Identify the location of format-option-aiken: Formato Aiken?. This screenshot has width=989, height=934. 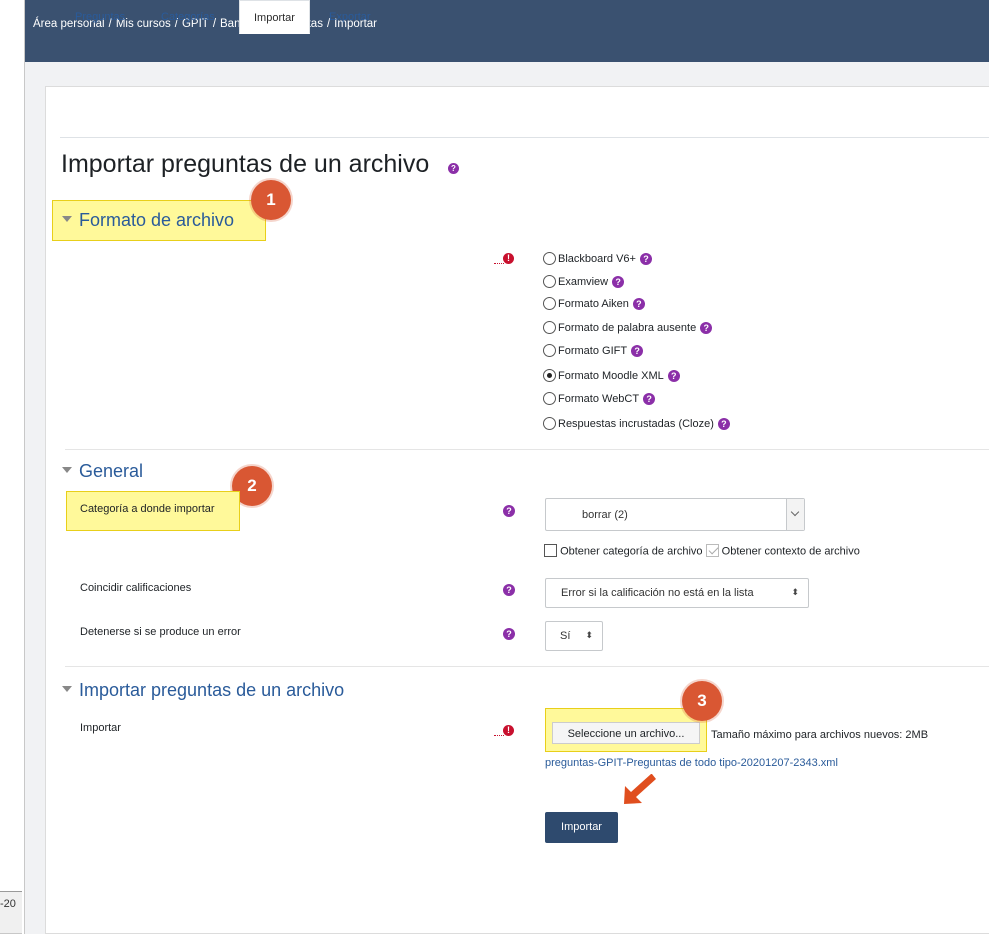
(594, 304).